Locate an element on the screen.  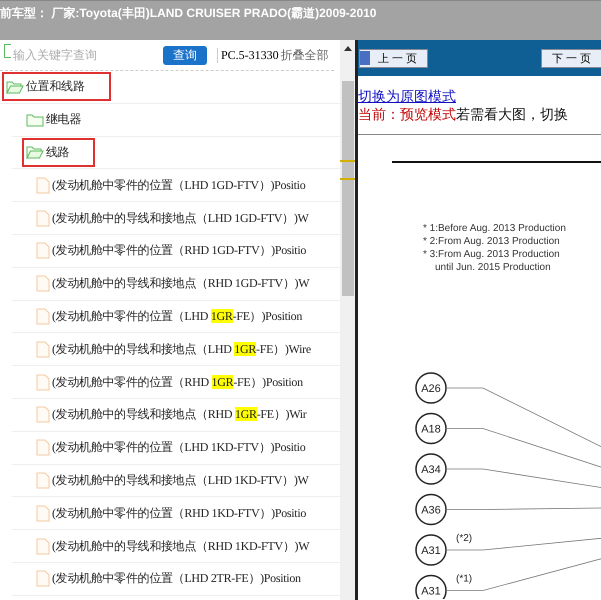
tree-item: (发动机舱中零件的位置（LHD 1KD-FTV）)Positio is located at coordinates (171, 447).